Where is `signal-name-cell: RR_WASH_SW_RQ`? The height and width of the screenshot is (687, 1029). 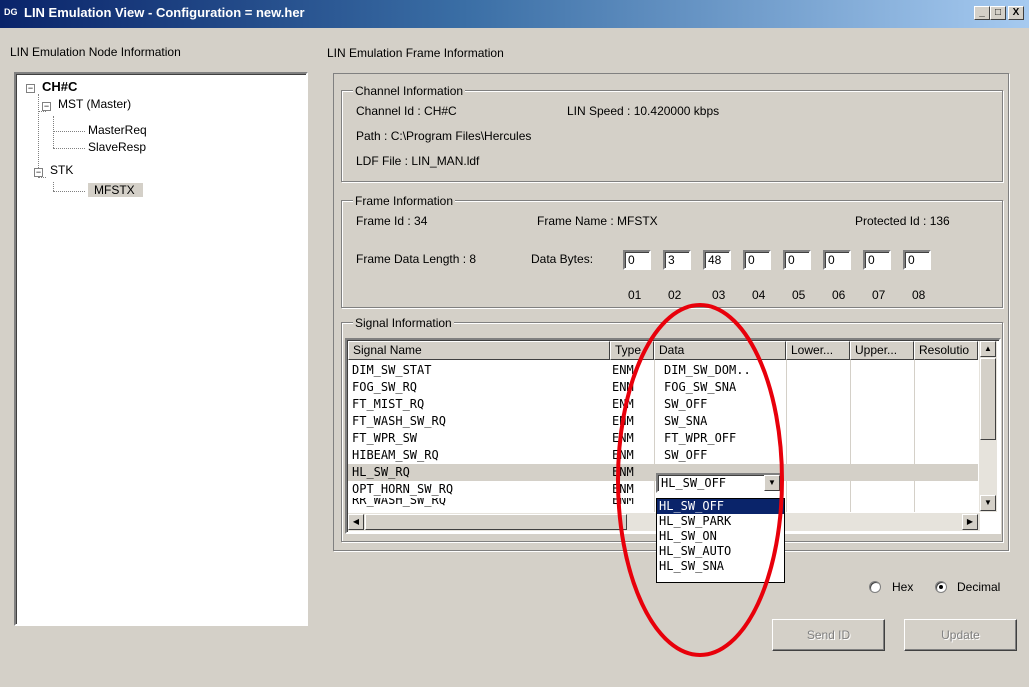 signal-name-cell: RR_WASH_SW_RQ is located at coordinates (399, 502).